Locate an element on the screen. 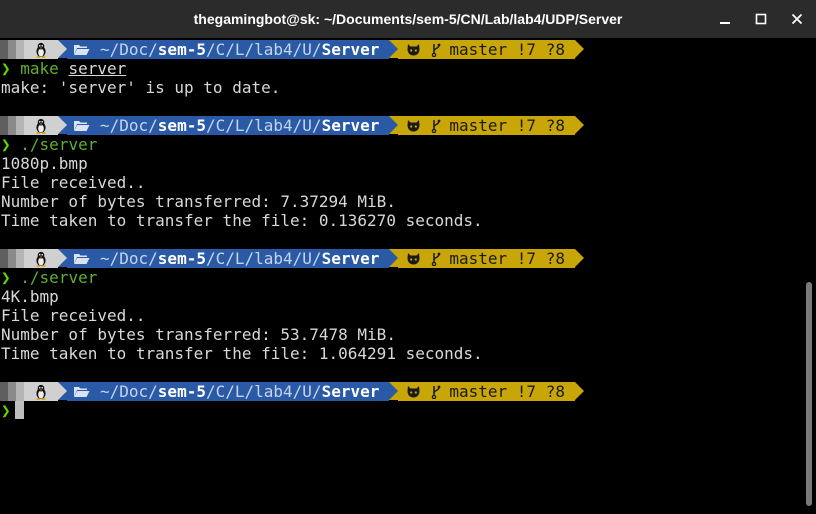  window-controls is located at coordinates (754, 19).